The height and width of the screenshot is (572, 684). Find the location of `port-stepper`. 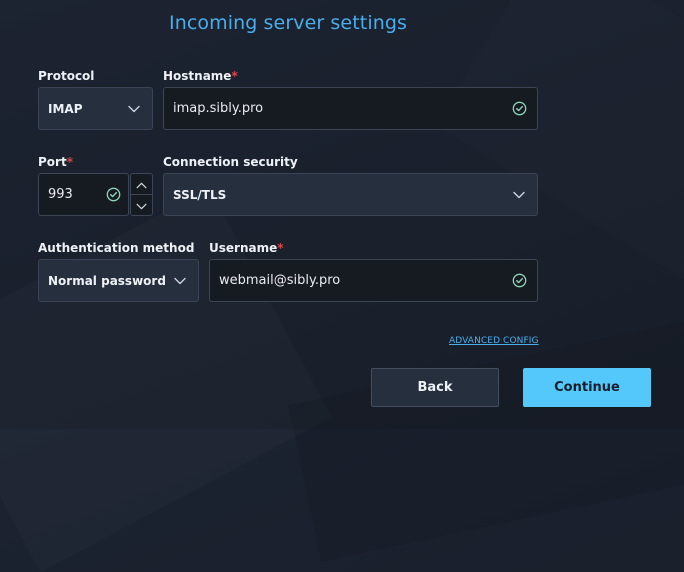

port-stepper is located at coordinates (141, 194).